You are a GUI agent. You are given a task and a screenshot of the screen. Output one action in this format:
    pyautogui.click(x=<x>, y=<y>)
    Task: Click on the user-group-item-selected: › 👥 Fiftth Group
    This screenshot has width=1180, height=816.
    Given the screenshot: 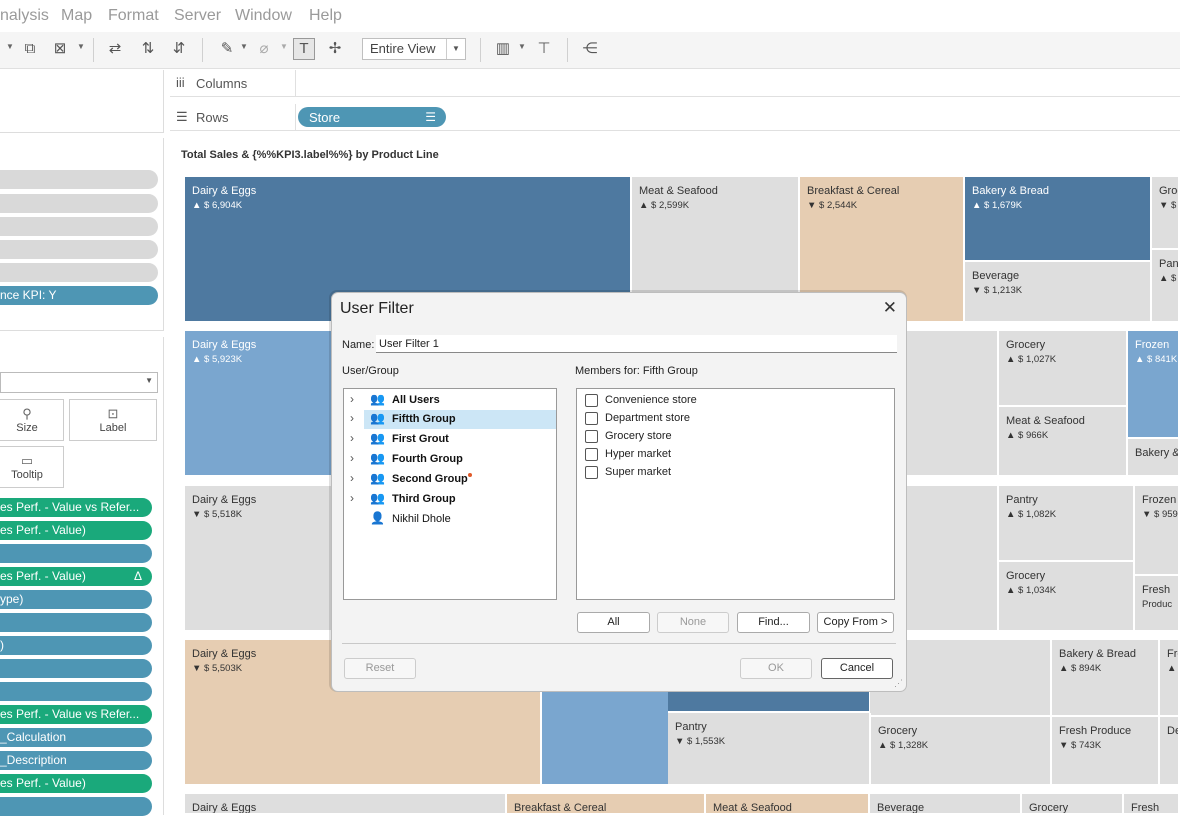 What is the action you would take?
    pyautogui.click(x=453, y=419)
    